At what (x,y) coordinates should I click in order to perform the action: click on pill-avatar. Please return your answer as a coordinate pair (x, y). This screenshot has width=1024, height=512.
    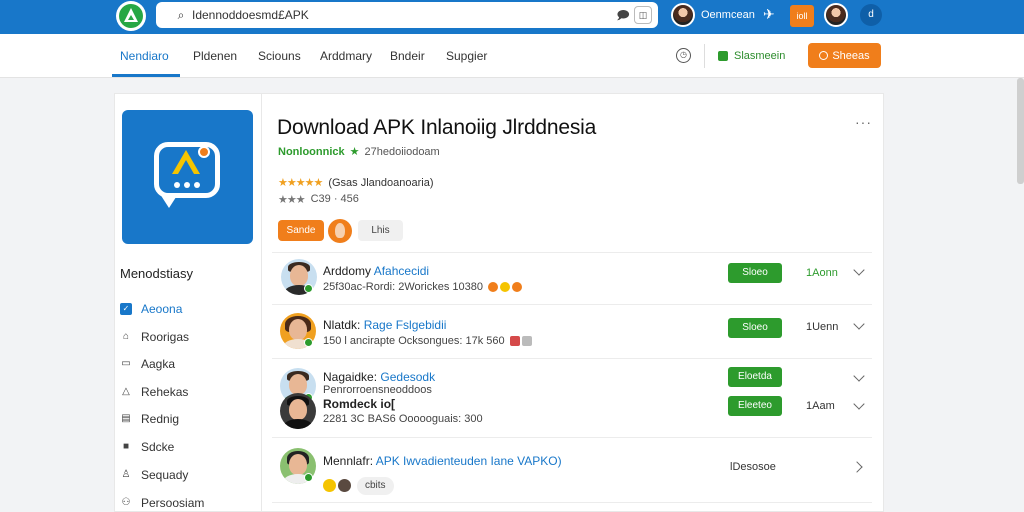
    Looking at the image, I should click on (340, 231).